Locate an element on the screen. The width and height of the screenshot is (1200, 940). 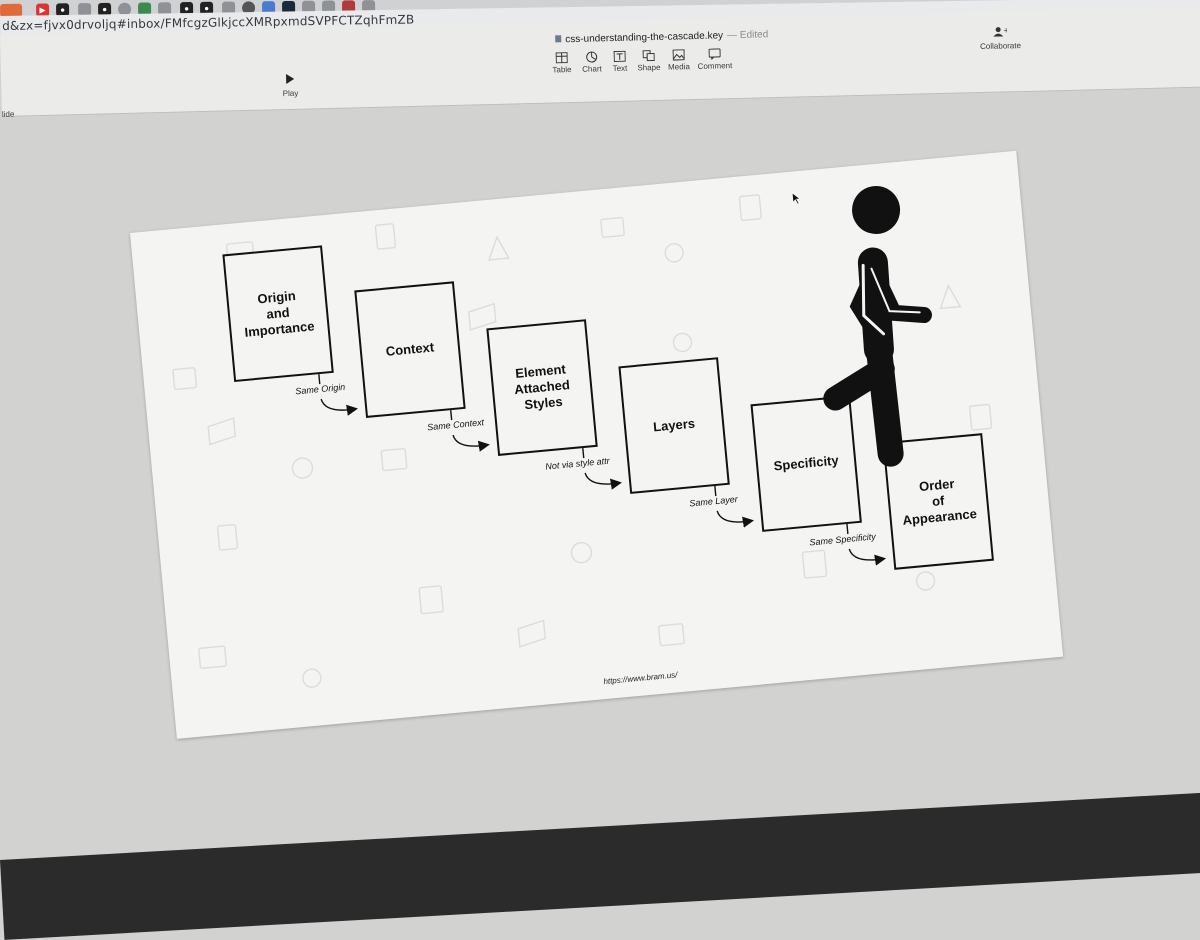
mouse-cursor-icon is located at coordinates (796, 198).